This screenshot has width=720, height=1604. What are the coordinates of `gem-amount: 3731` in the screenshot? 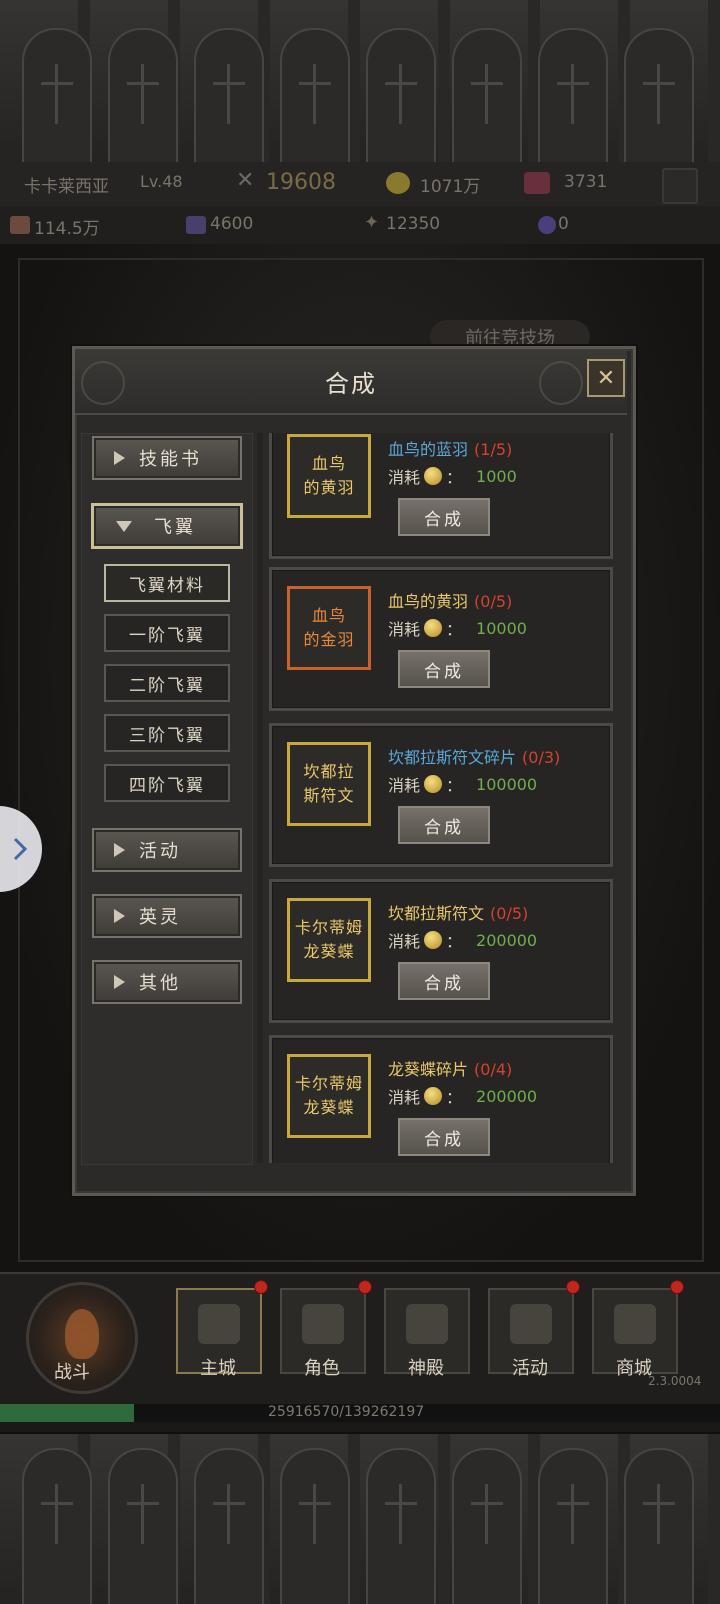 It's located at (586, 182).